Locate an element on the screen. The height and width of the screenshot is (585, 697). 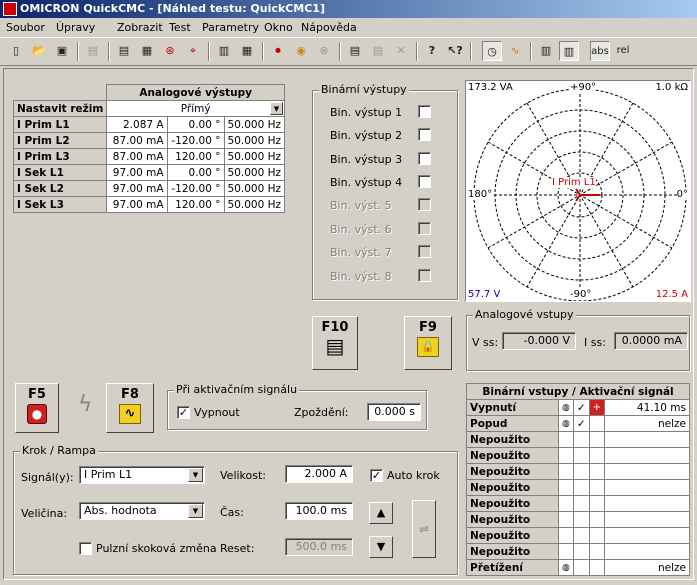
clear-icon: ⊗ is located at coordinates (324, 51).